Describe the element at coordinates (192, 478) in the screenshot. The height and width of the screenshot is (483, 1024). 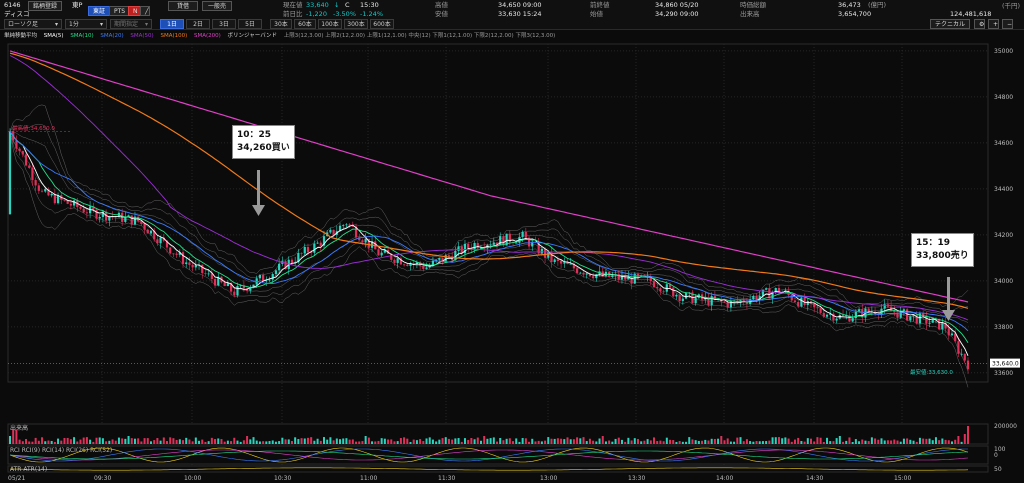
I see `x-tick-label: 10:00` at that location.